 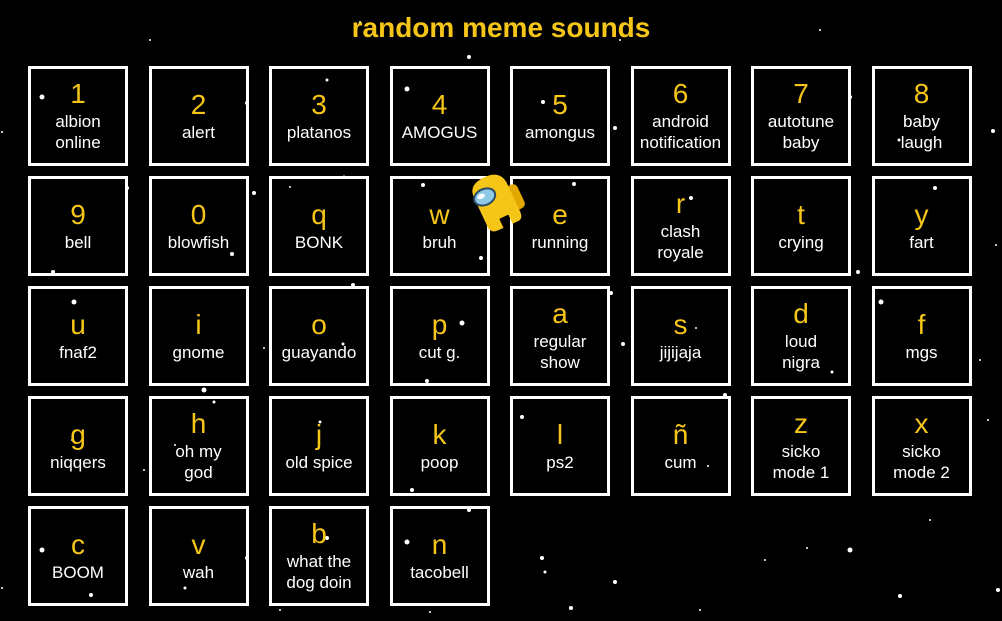 What do you see at coordinates (439, 434) in the screenshot?
I see `pad-key: k` at bounding box center [439, 434].